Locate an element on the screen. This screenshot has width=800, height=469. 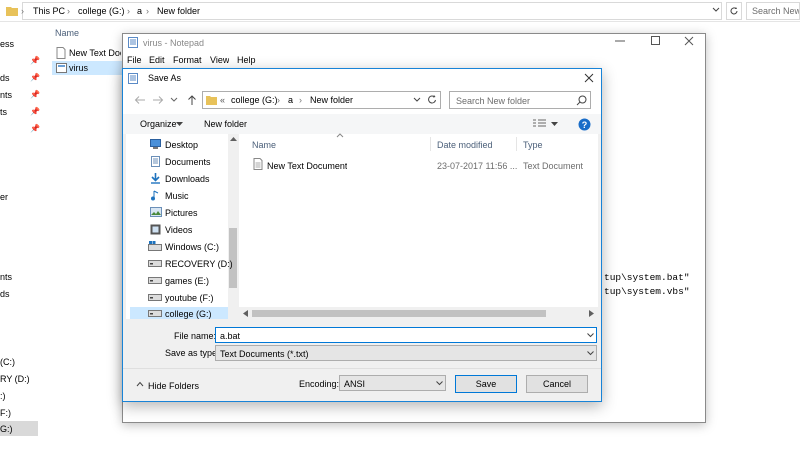
tree-item-games-e: games (E:) is located at coordinates (187, 281).